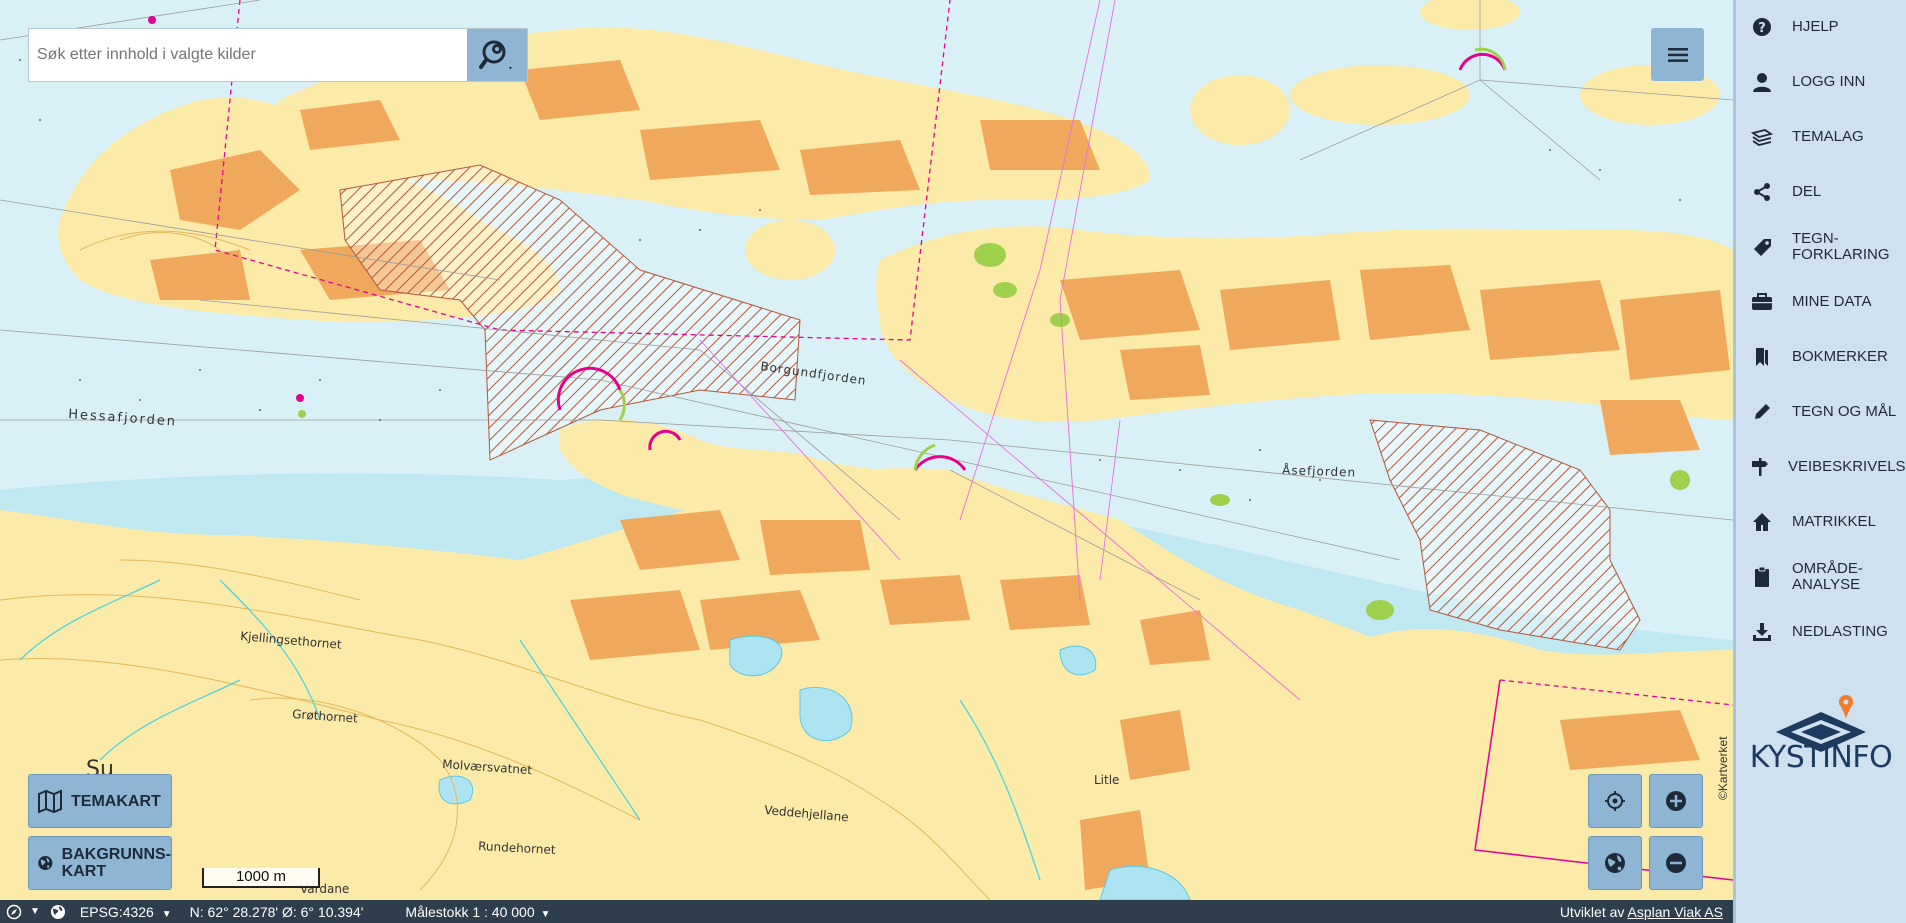  I want to click on temakart-label: TEMAKART, so click(116, 801).